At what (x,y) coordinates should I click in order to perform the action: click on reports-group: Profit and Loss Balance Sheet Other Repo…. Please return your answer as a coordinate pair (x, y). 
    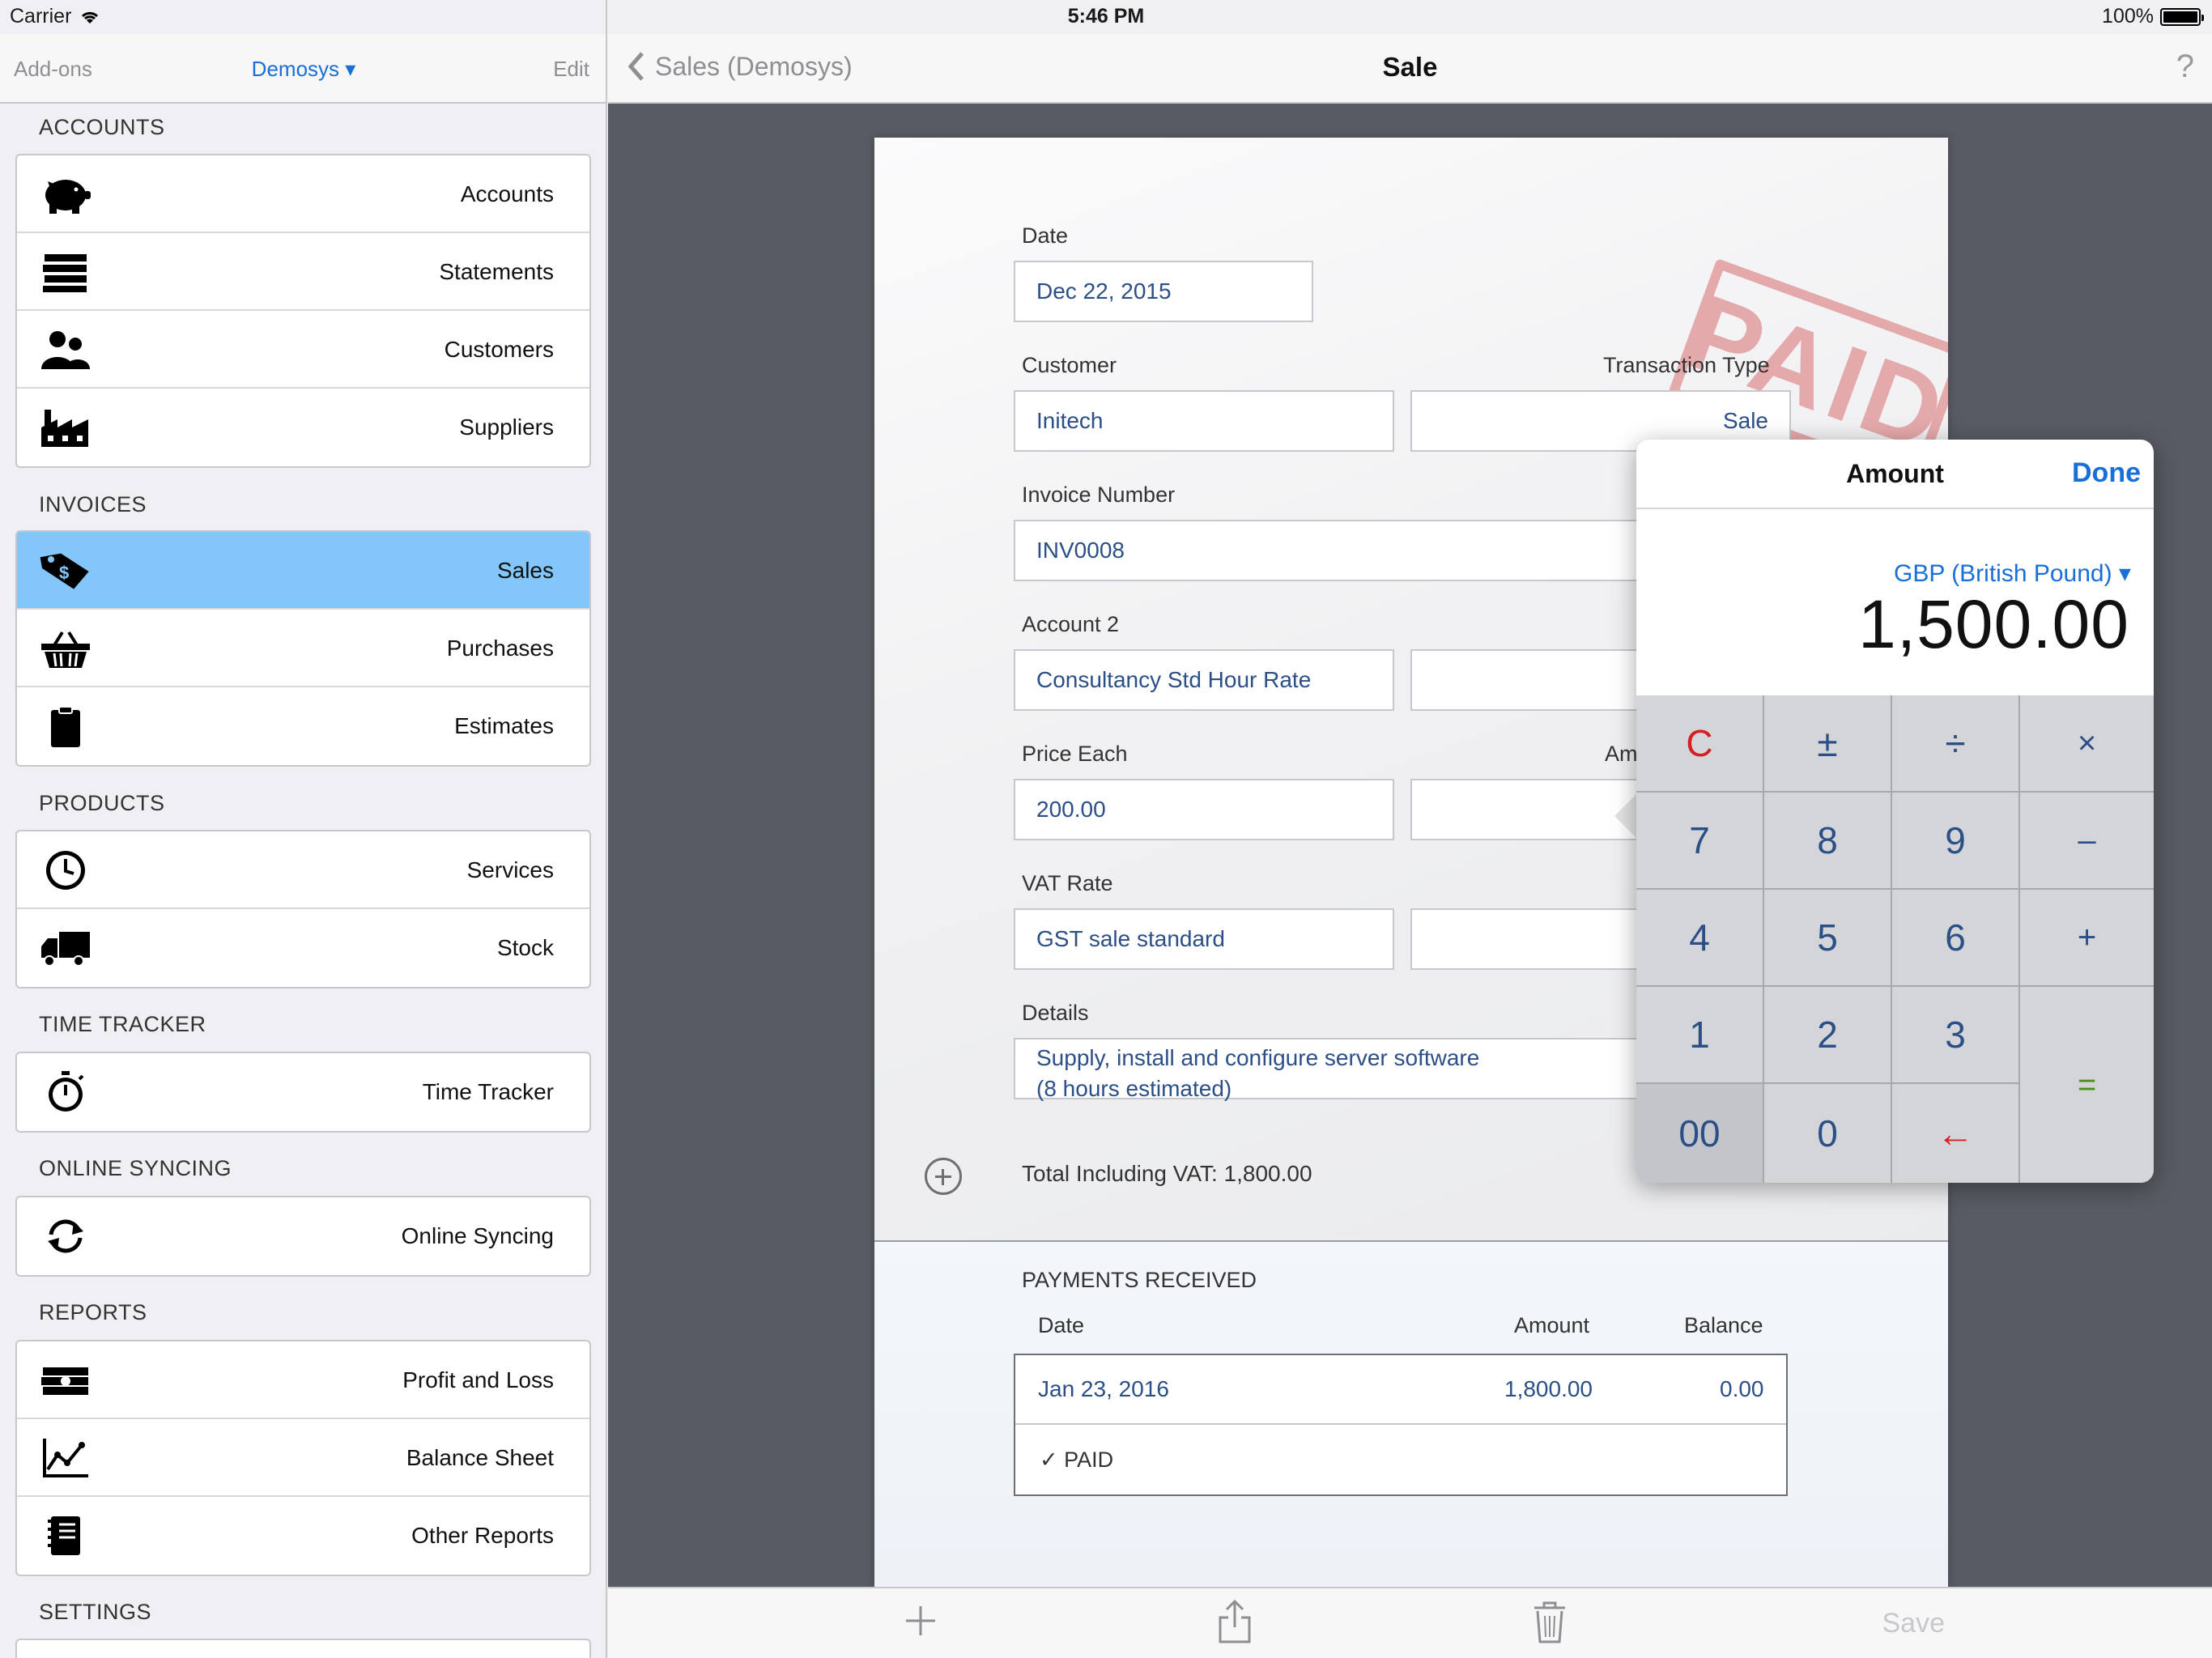
    Looking at the image, I should click on (303, 1458).